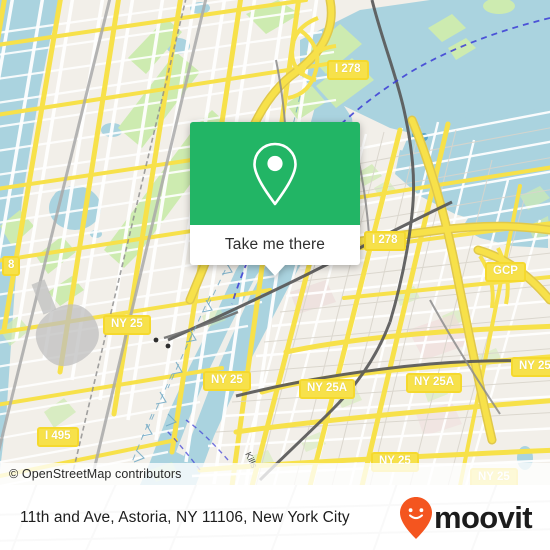  What do you see at coordinates (327, 389) in the screenshot?
I see `shield-ny25a-center: NY 25A` at bounding box center [327, 389].